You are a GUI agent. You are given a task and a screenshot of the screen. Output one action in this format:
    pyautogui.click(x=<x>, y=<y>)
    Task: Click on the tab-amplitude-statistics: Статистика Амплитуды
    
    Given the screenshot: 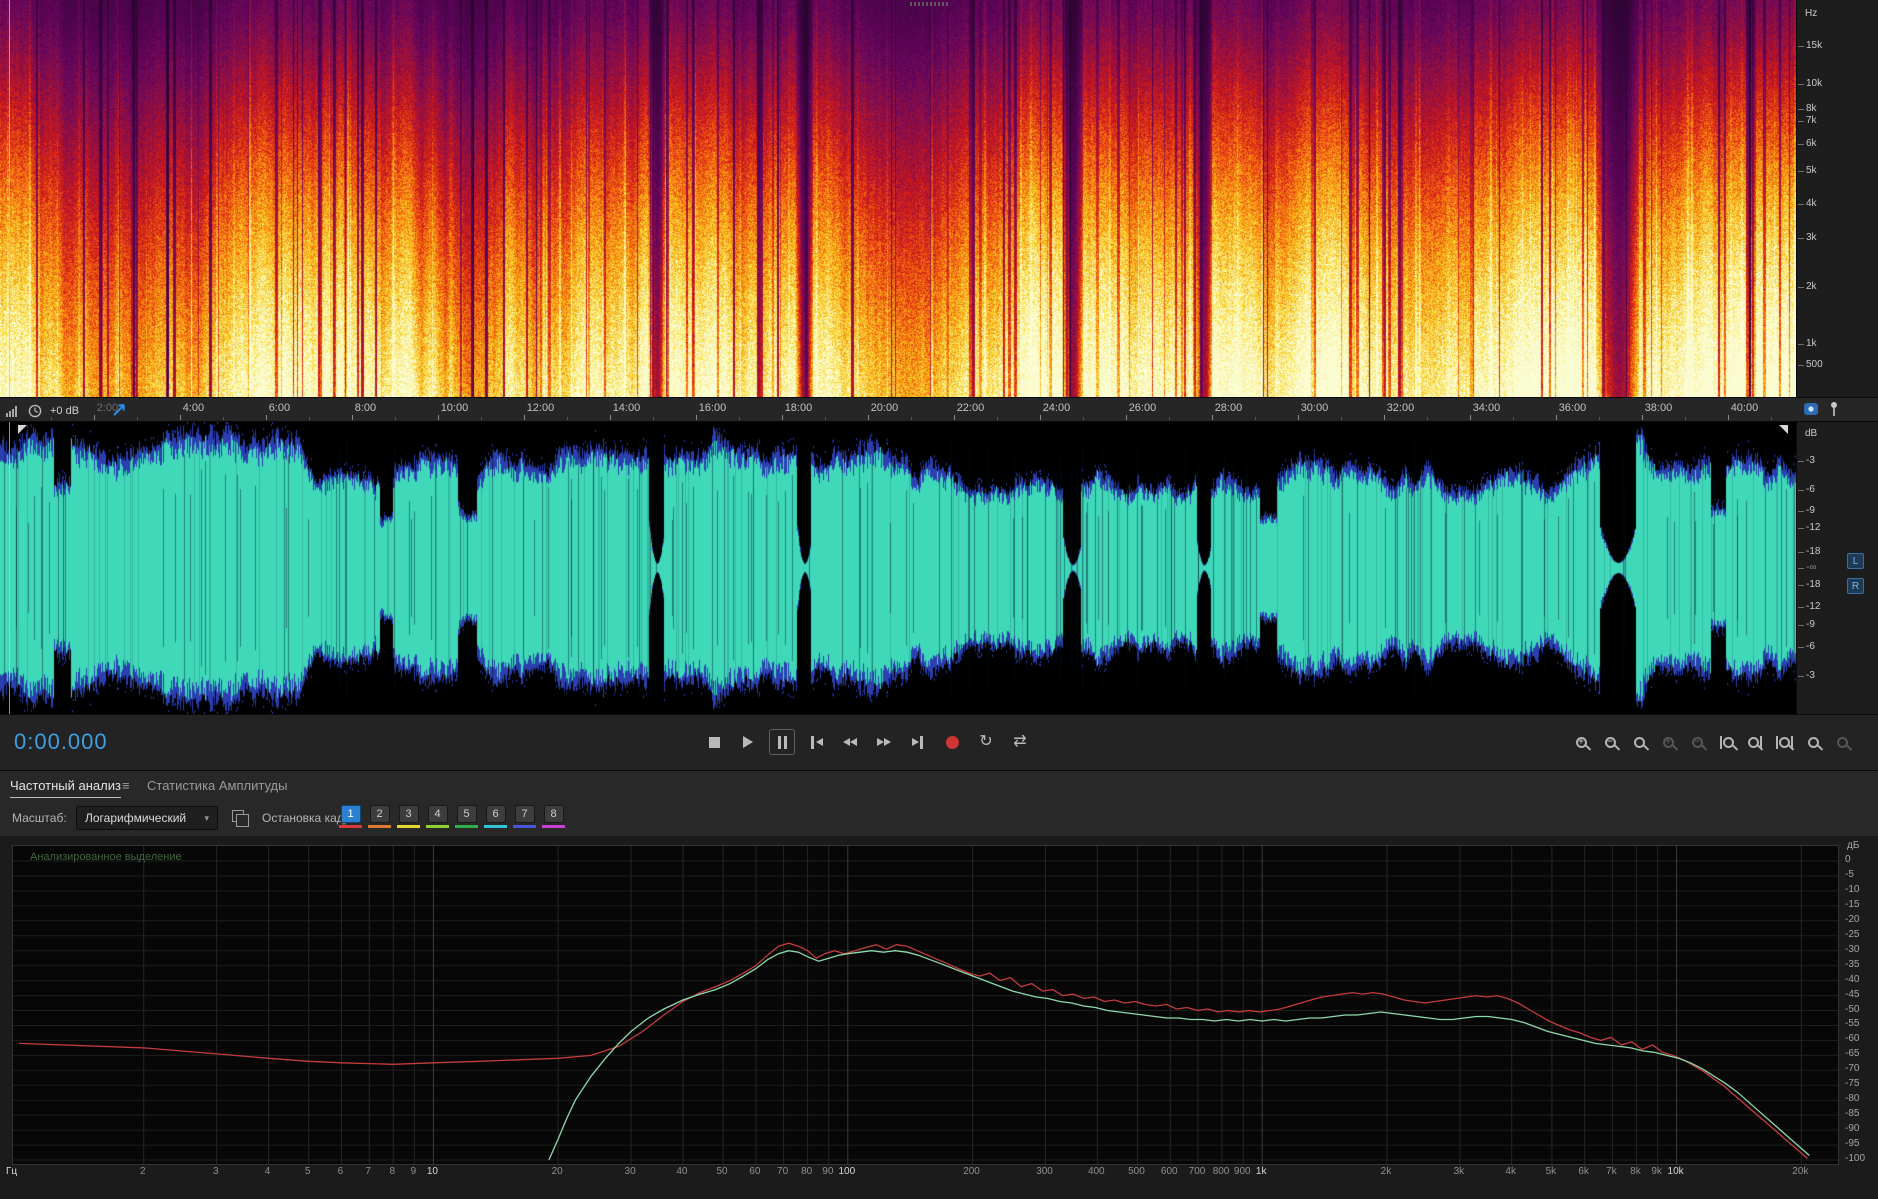 What is the action you would take?
    pyautogui.click(x=217, y=785)
    